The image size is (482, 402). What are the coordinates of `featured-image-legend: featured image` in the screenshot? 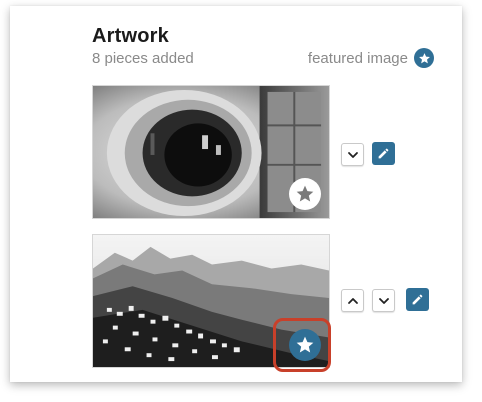 It's located at (371, 58).